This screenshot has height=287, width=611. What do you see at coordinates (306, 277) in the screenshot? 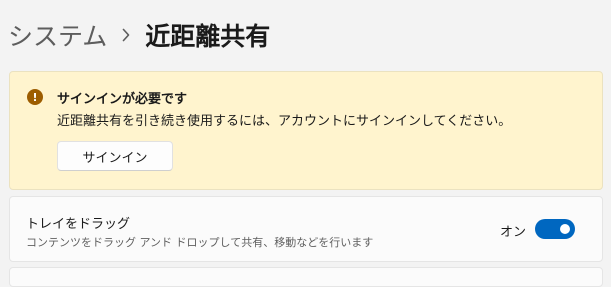
I see `next-setting-card` at bounding box center [306, 277].